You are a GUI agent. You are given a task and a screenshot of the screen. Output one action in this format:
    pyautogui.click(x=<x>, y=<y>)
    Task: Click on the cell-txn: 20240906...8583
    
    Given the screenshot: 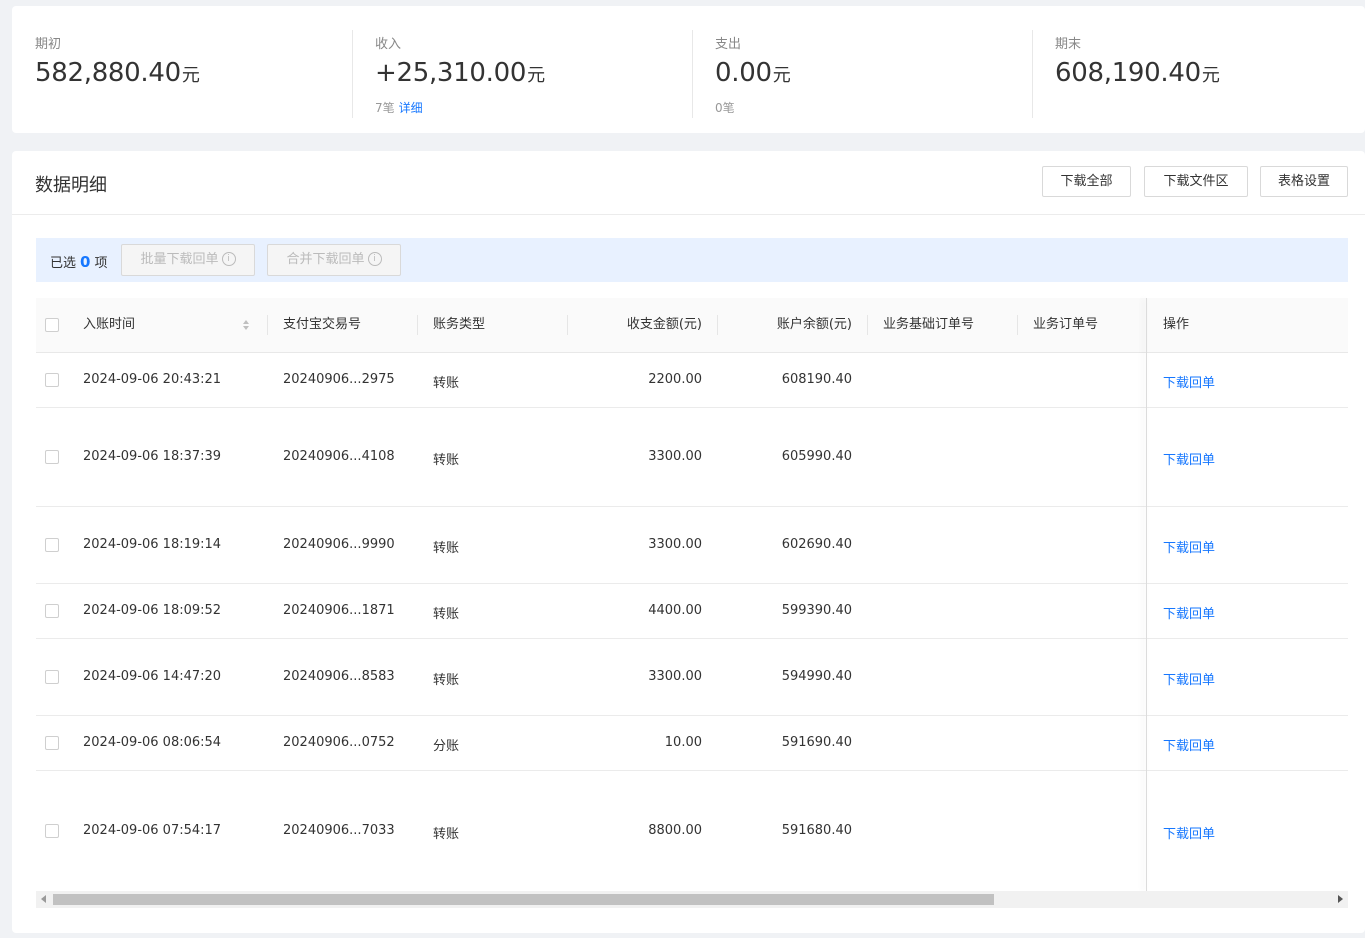 What is the action you would take?
    pyautogui.click(x=339, y=676)
    